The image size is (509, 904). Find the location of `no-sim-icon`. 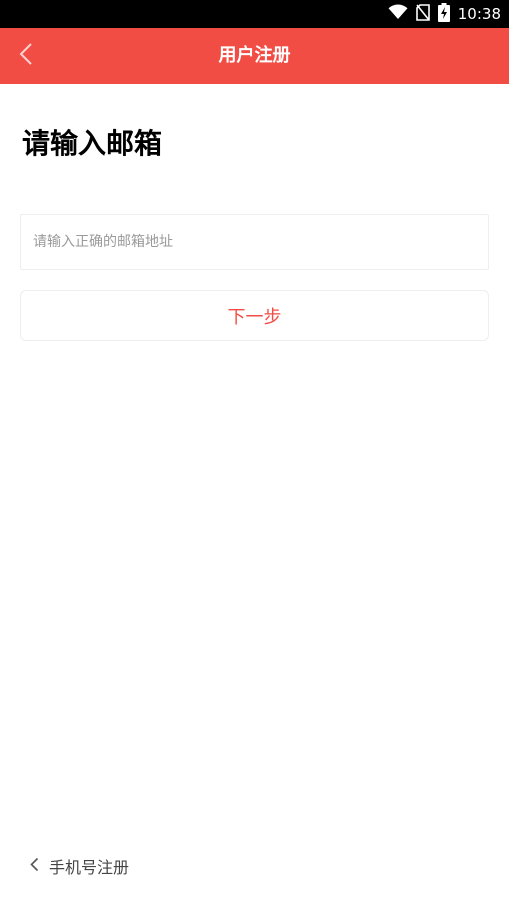

no-sim-icon is located at coordinates (422, 14).